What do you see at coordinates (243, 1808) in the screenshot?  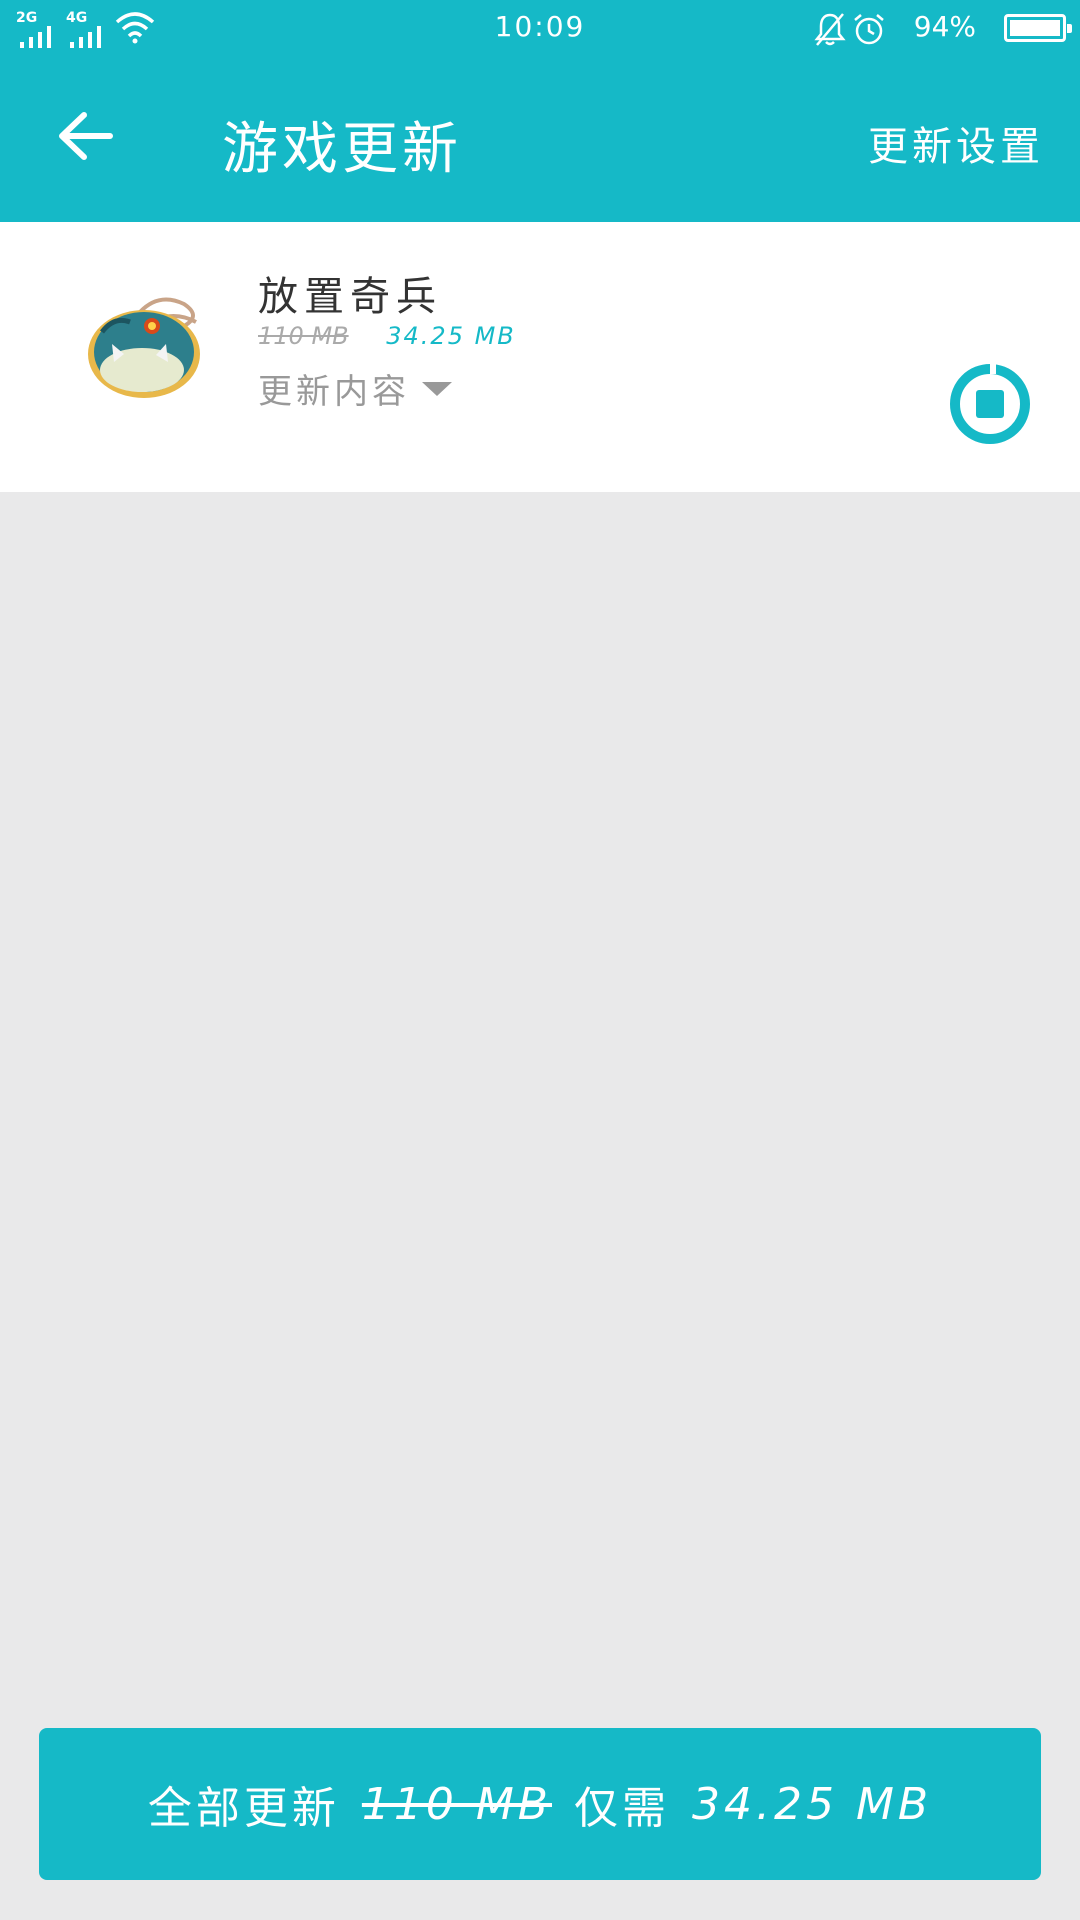 I see `update-all-label: 全部更新` at bounding box center [243, 1808].